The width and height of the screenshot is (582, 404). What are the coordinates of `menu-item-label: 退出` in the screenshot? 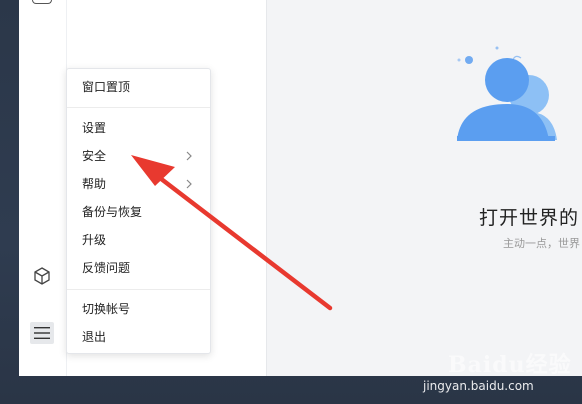 It's located at (94, 337).